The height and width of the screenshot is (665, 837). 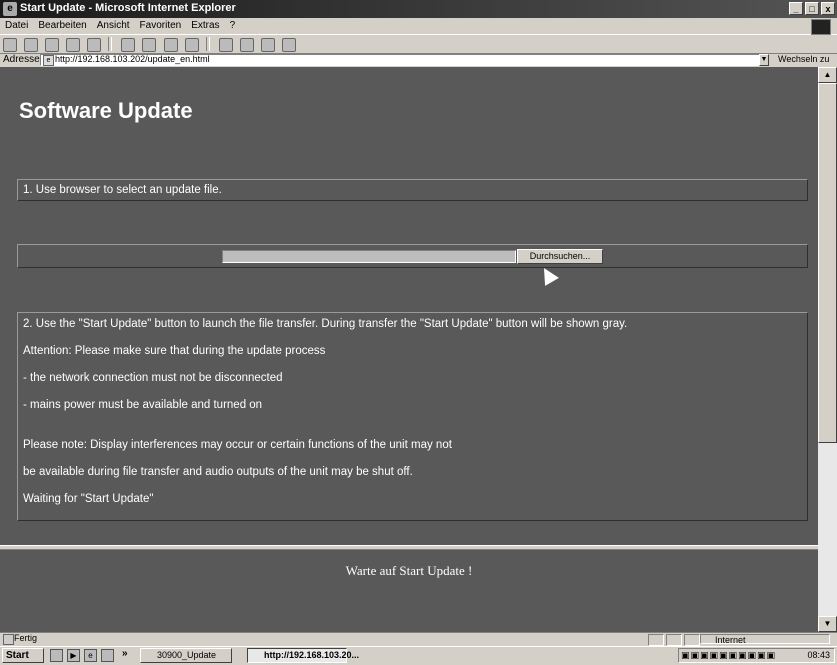 What do you see at coordinates (827, 75) in the screenshot?
I see `scroll-up-icon: ▲` at bounding box center [827, 75].